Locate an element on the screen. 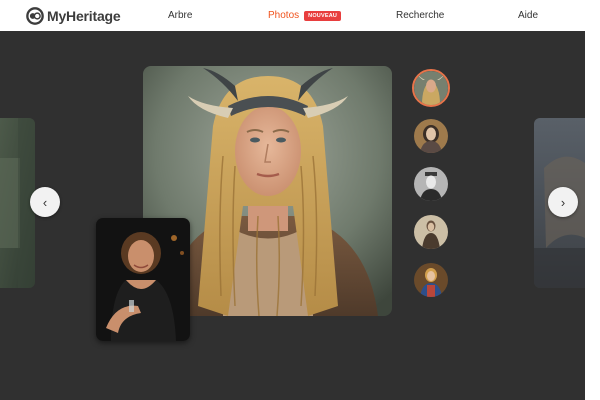 The width and height of the screenshot is (600, 400). thumbnail-viking is located at coordinates (431, 88).